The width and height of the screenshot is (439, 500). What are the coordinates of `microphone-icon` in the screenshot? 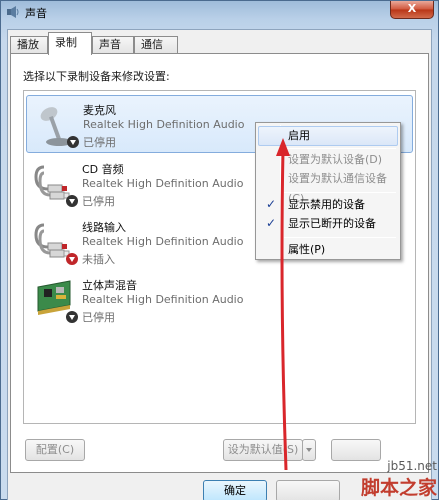 It's located at (59, 127).